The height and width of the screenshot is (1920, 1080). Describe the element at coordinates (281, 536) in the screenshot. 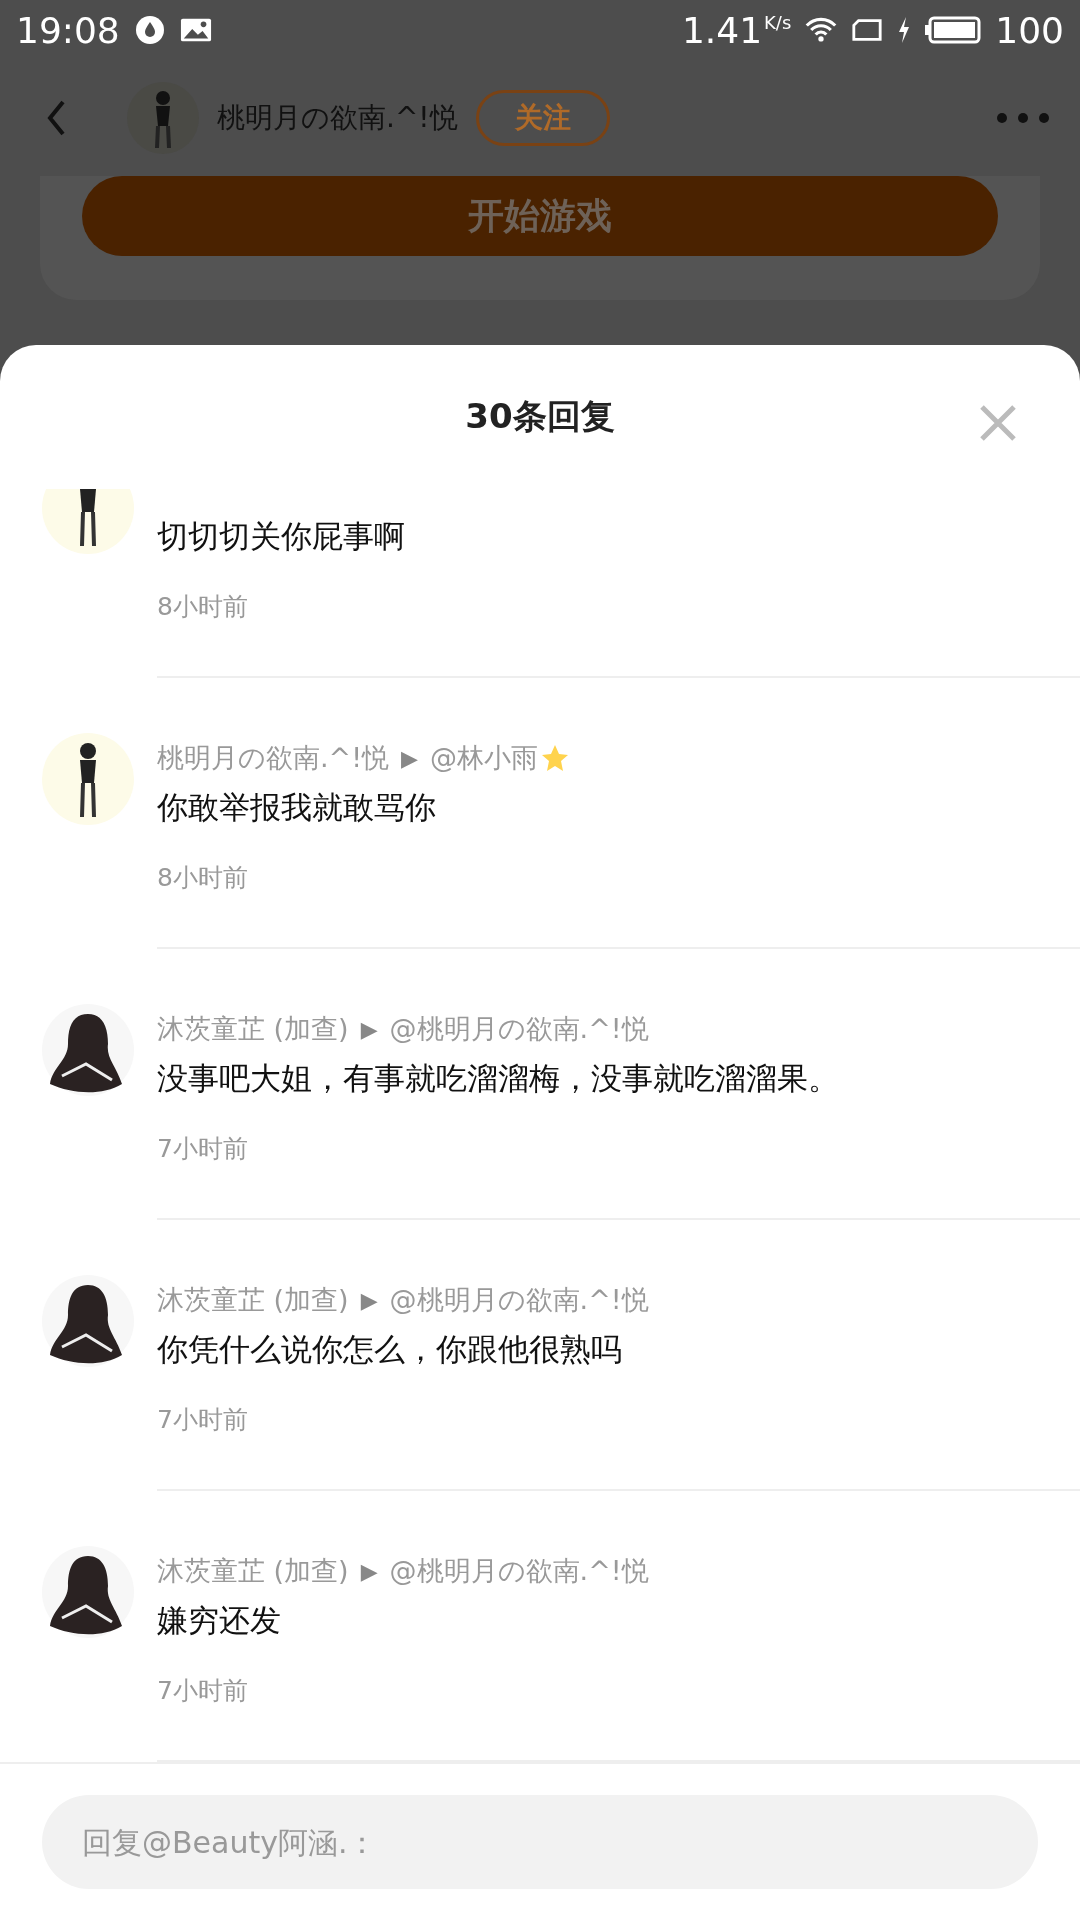

I see `comment-text: 切切切关你屁事啊` at that location.